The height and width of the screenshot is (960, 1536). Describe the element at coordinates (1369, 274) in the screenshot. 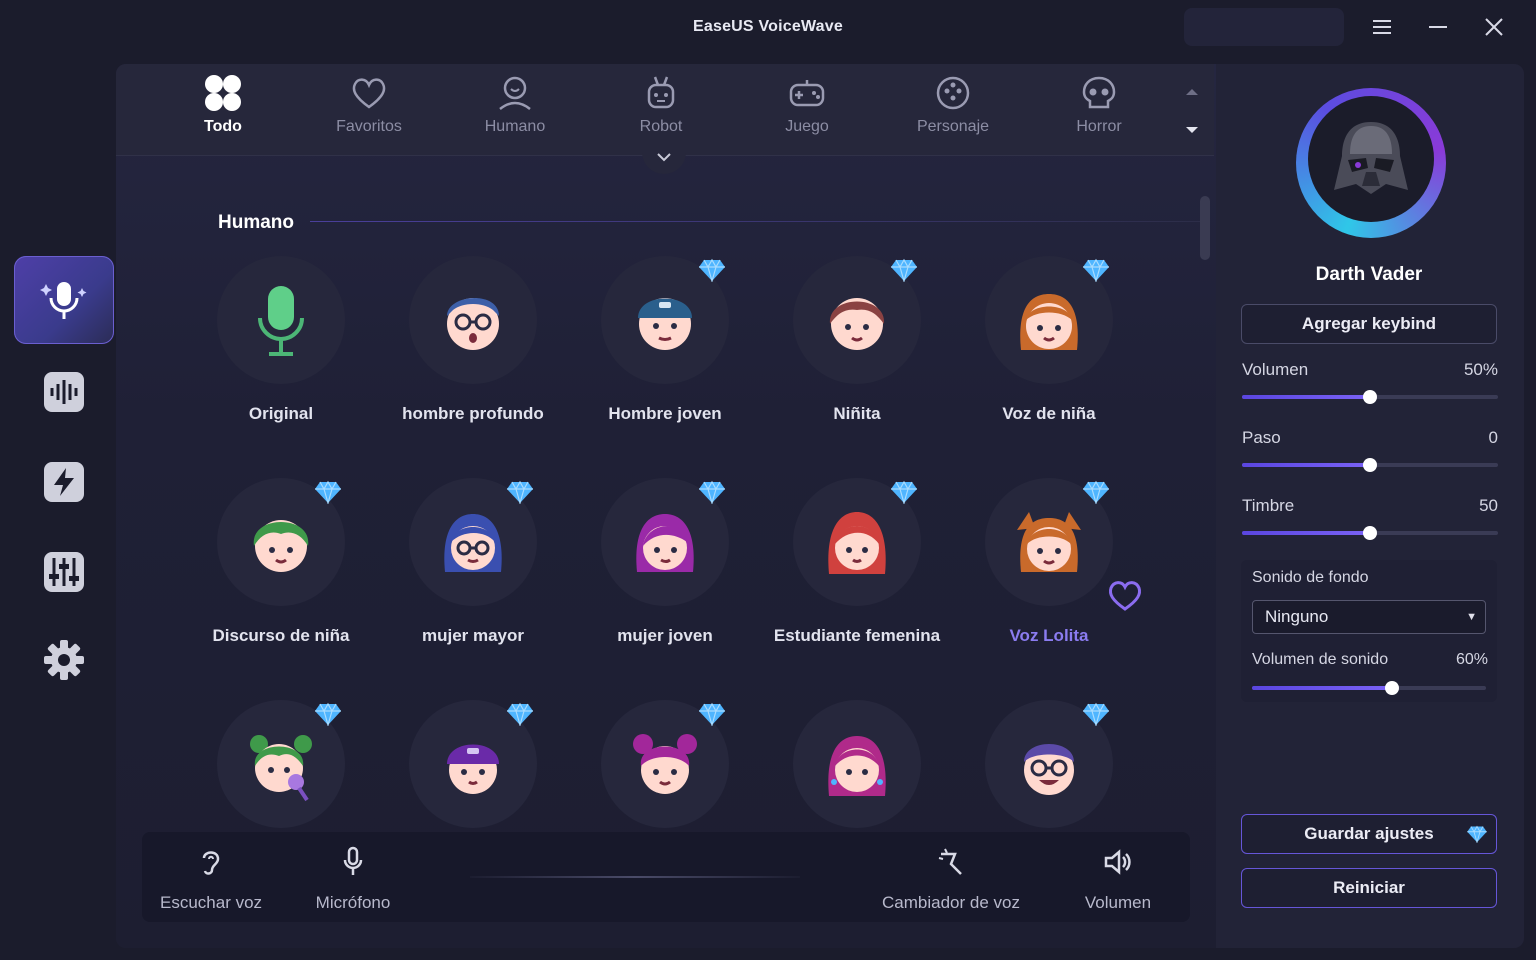

I see `current-voice-name: Darth Vader` at that location.